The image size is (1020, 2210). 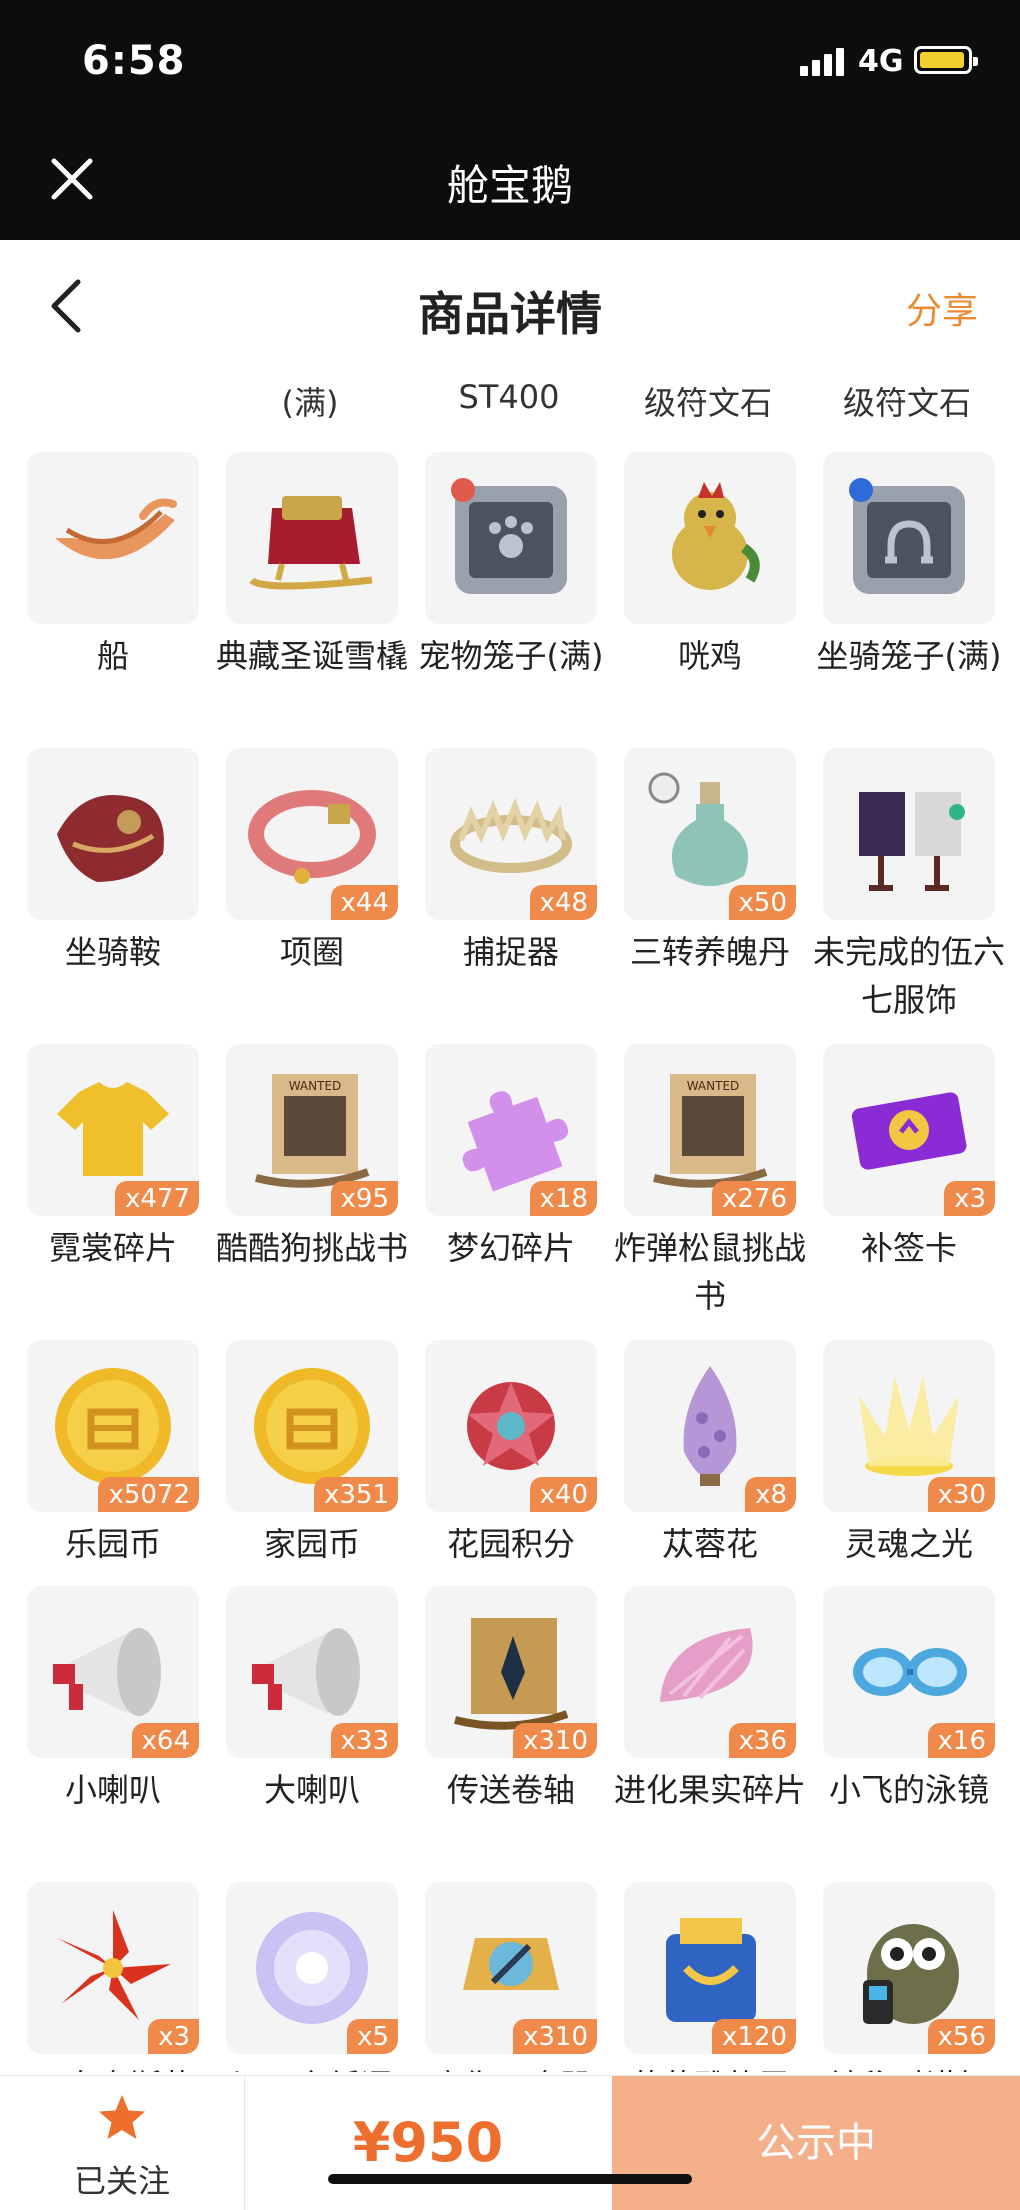 What do you see at coordinates (510, 314) in the screenshot?
I see `page-title: 商品详情` at bounding box center [510, 314].